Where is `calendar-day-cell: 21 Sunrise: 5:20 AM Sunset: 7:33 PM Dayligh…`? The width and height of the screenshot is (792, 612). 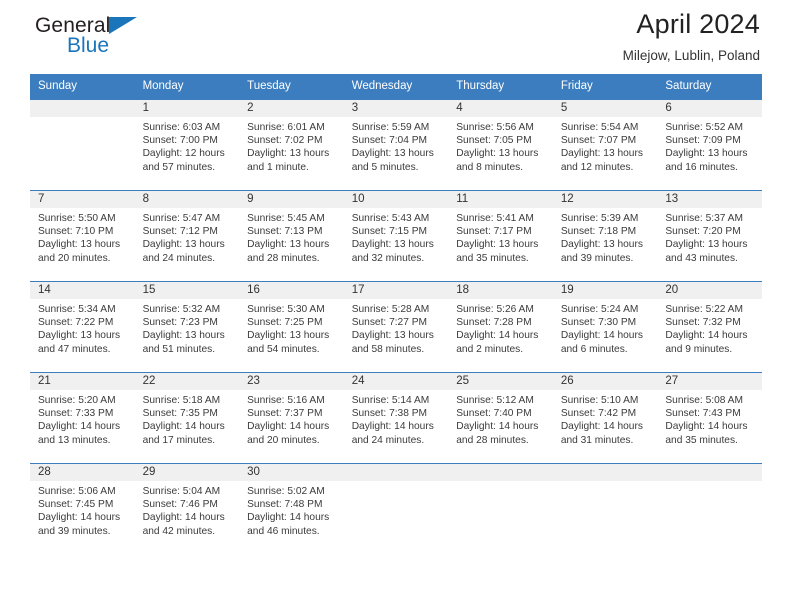 calendar-day-cell: 21 Sunrise: 5:20 AM Sunset: 7:33 PM Dayligh… is located at coordinates (82, 418).